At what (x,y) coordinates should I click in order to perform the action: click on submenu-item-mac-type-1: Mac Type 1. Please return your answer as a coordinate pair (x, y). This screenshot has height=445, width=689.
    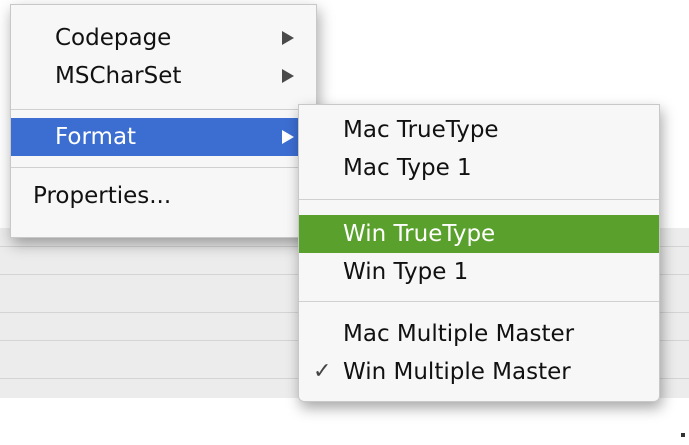
    Looking at the image, I should click on (479, 168).